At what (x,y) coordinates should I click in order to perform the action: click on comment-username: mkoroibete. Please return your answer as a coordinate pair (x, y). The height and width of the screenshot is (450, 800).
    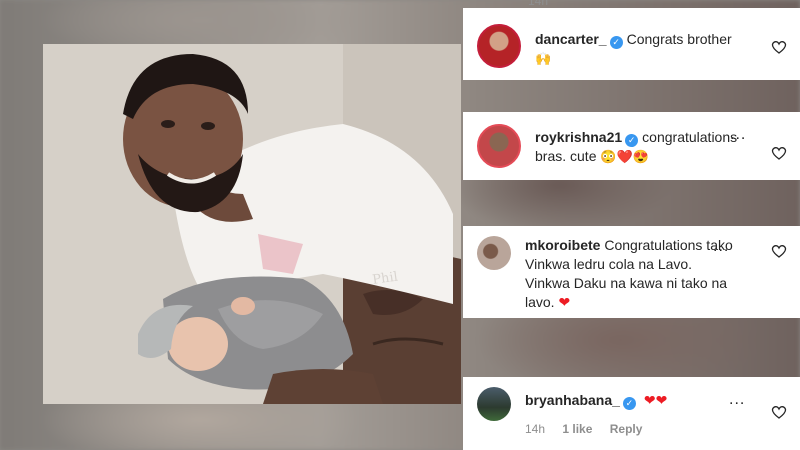
    Looking at the image, I should click on (562, 245).